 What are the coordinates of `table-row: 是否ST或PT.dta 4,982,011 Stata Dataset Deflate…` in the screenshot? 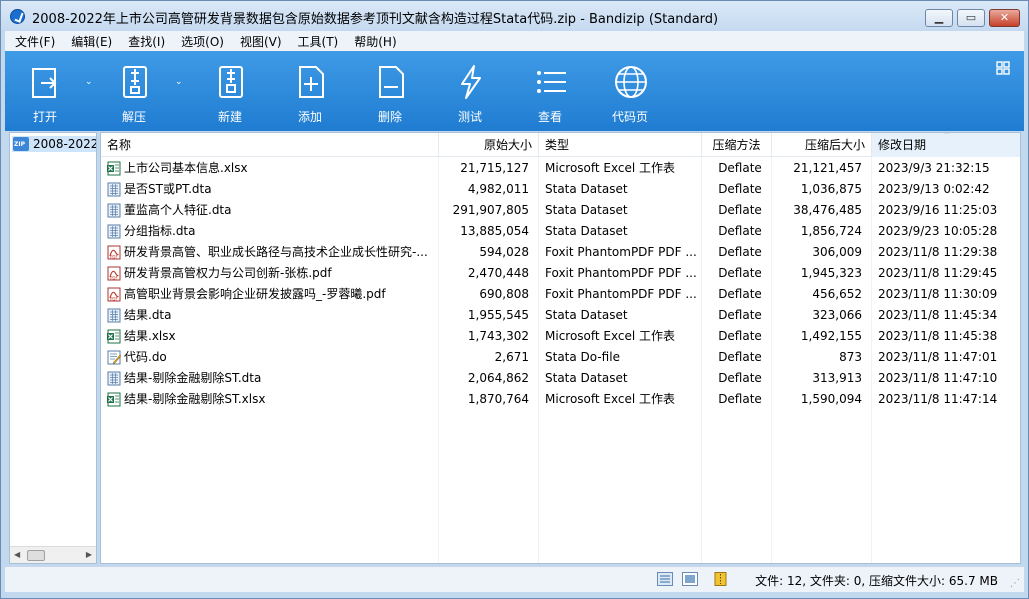 It's located at (560, 189).